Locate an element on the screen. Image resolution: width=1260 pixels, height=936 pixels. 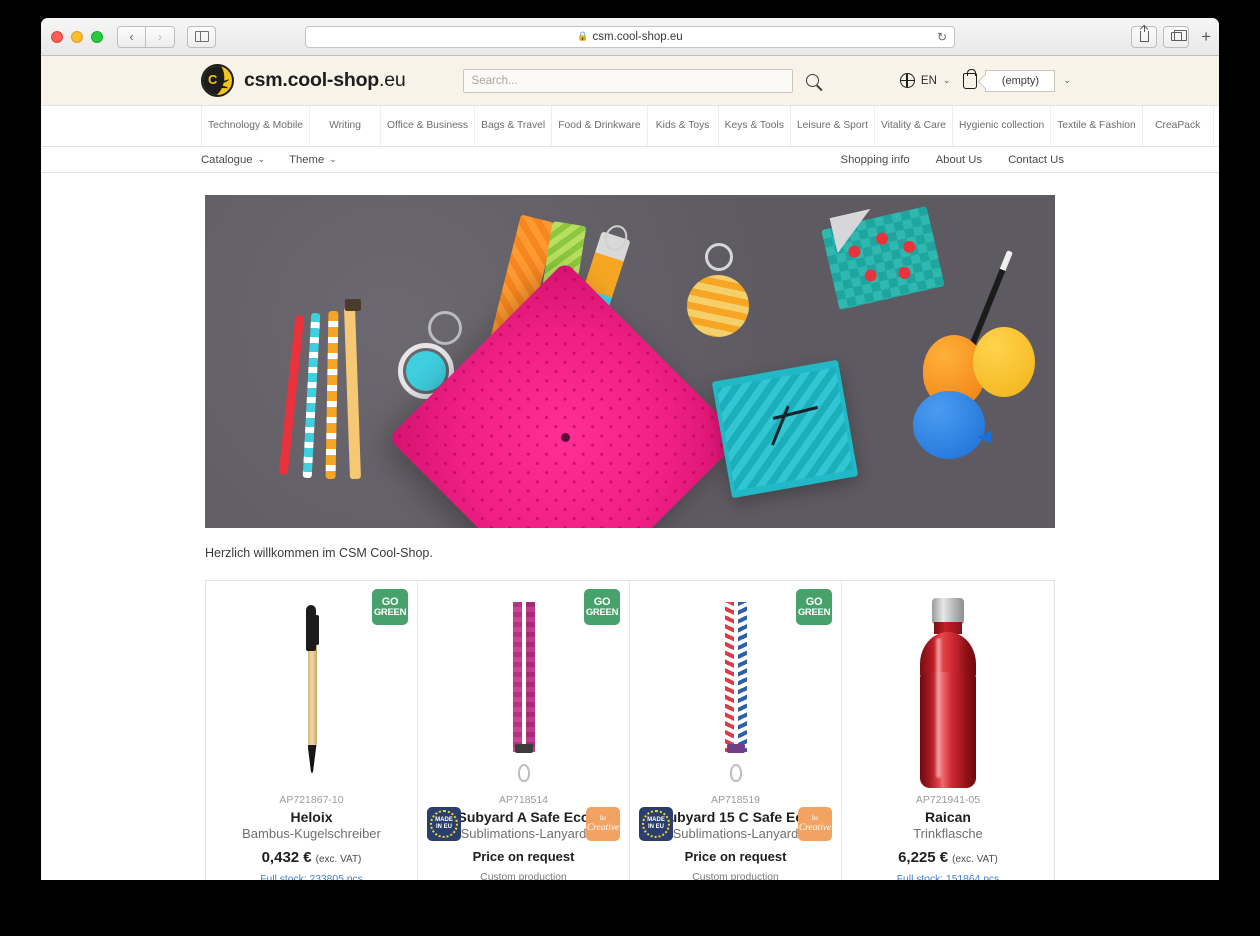
minimize-window-button is located at coordinates (77, 36).